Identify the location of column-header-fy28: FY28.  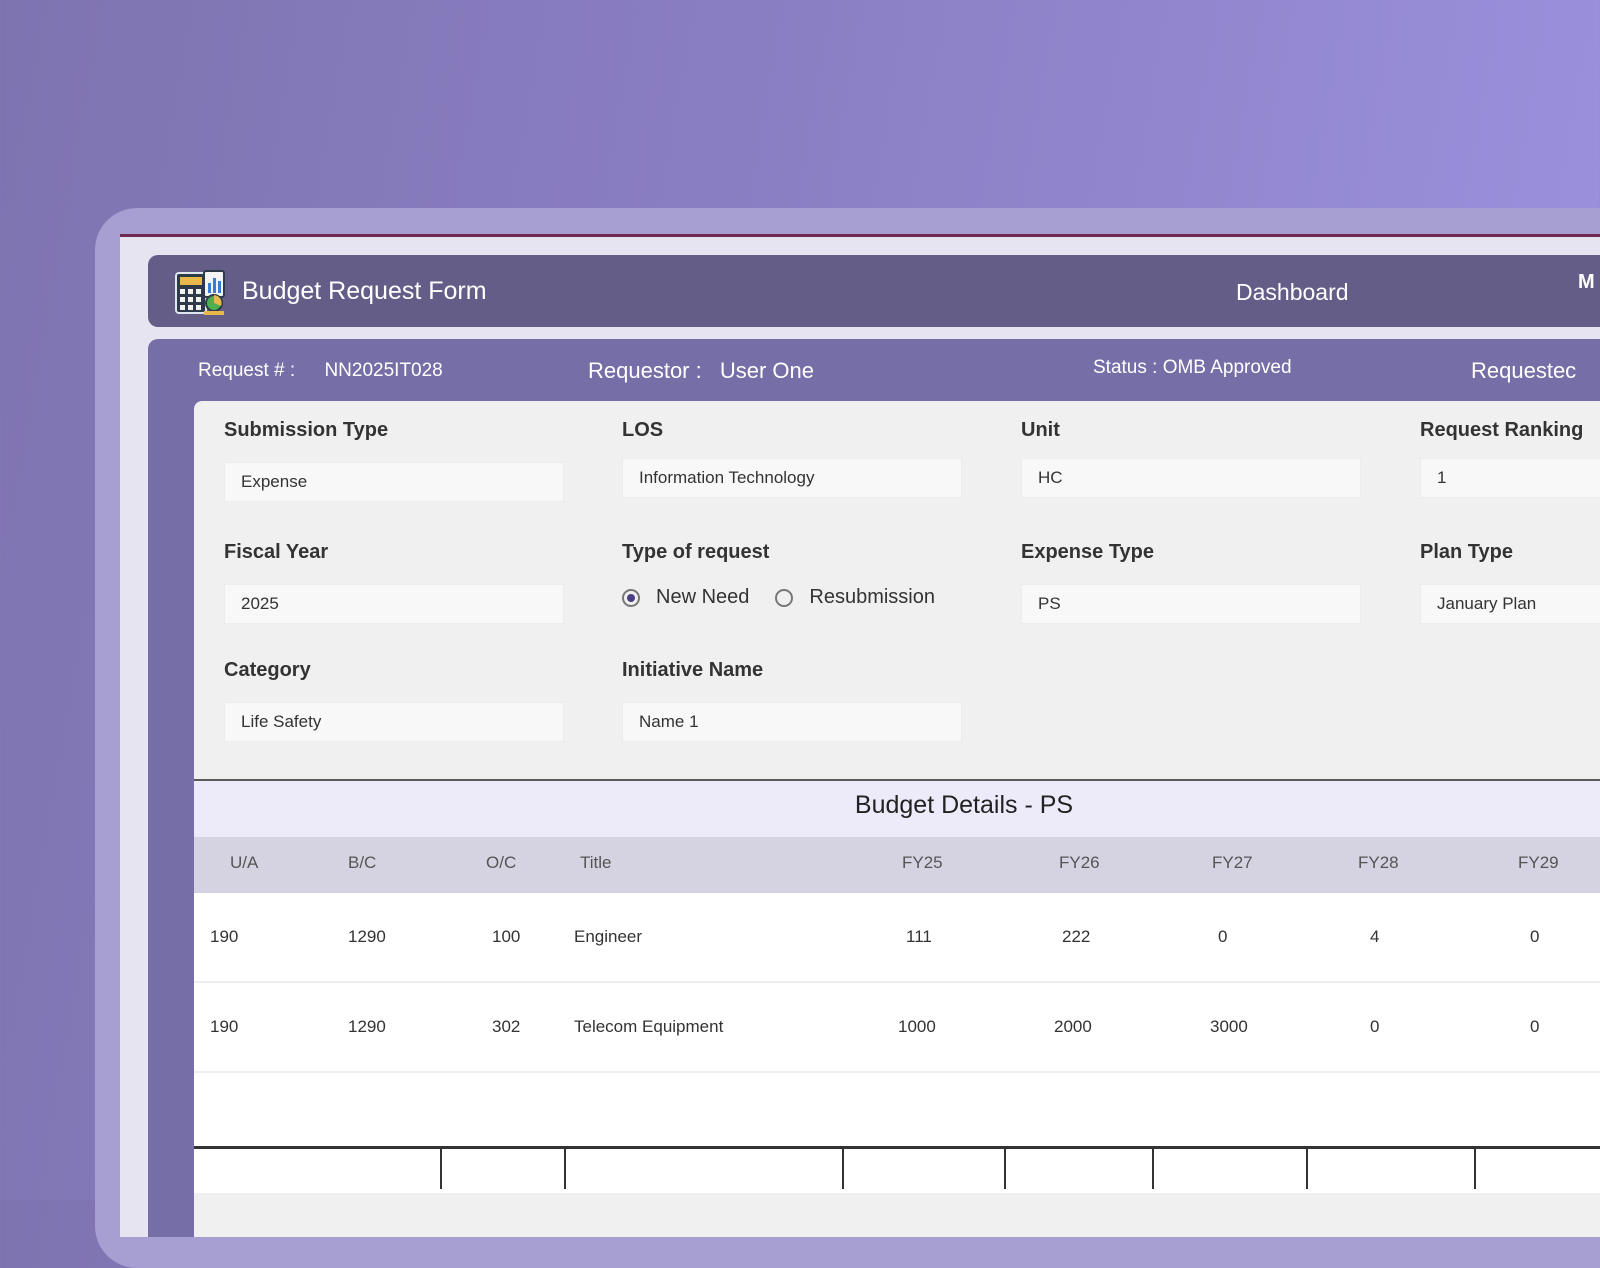
(1378, 863).